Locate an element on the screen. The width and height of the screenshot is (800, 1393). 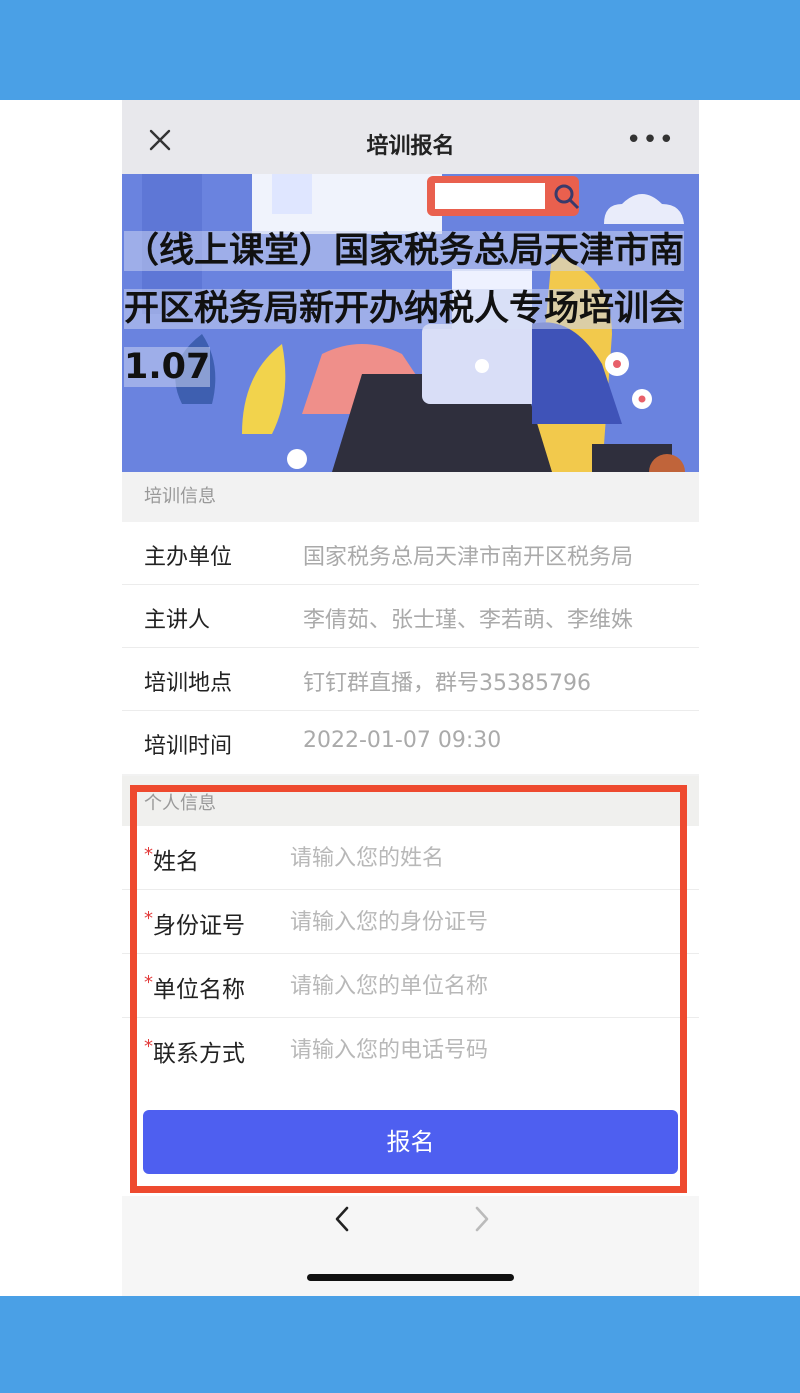
info-row-location: 培训地点 钉钉群直播，群号35385796 is located at coordinates (410, 679).